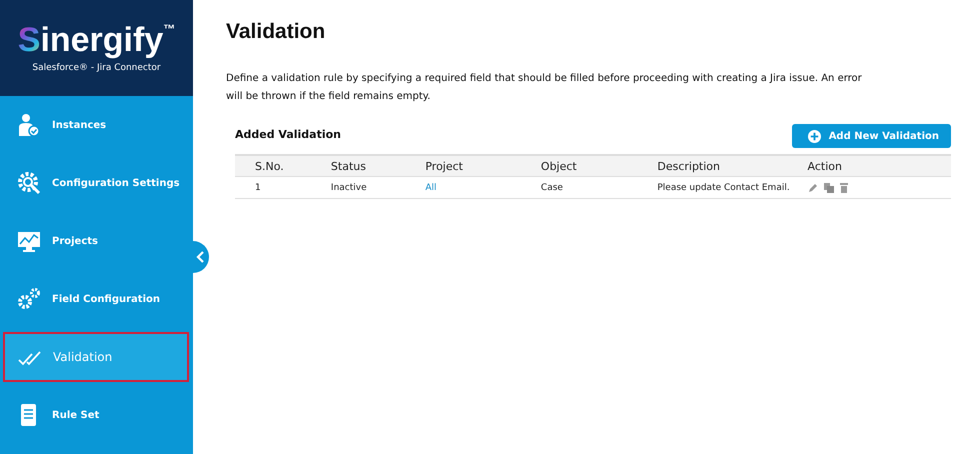 This screenshot has height=454, width=964. Describe the element at coordinates (378, 165) in the screenshot. I see `column-header: Status` at that location.